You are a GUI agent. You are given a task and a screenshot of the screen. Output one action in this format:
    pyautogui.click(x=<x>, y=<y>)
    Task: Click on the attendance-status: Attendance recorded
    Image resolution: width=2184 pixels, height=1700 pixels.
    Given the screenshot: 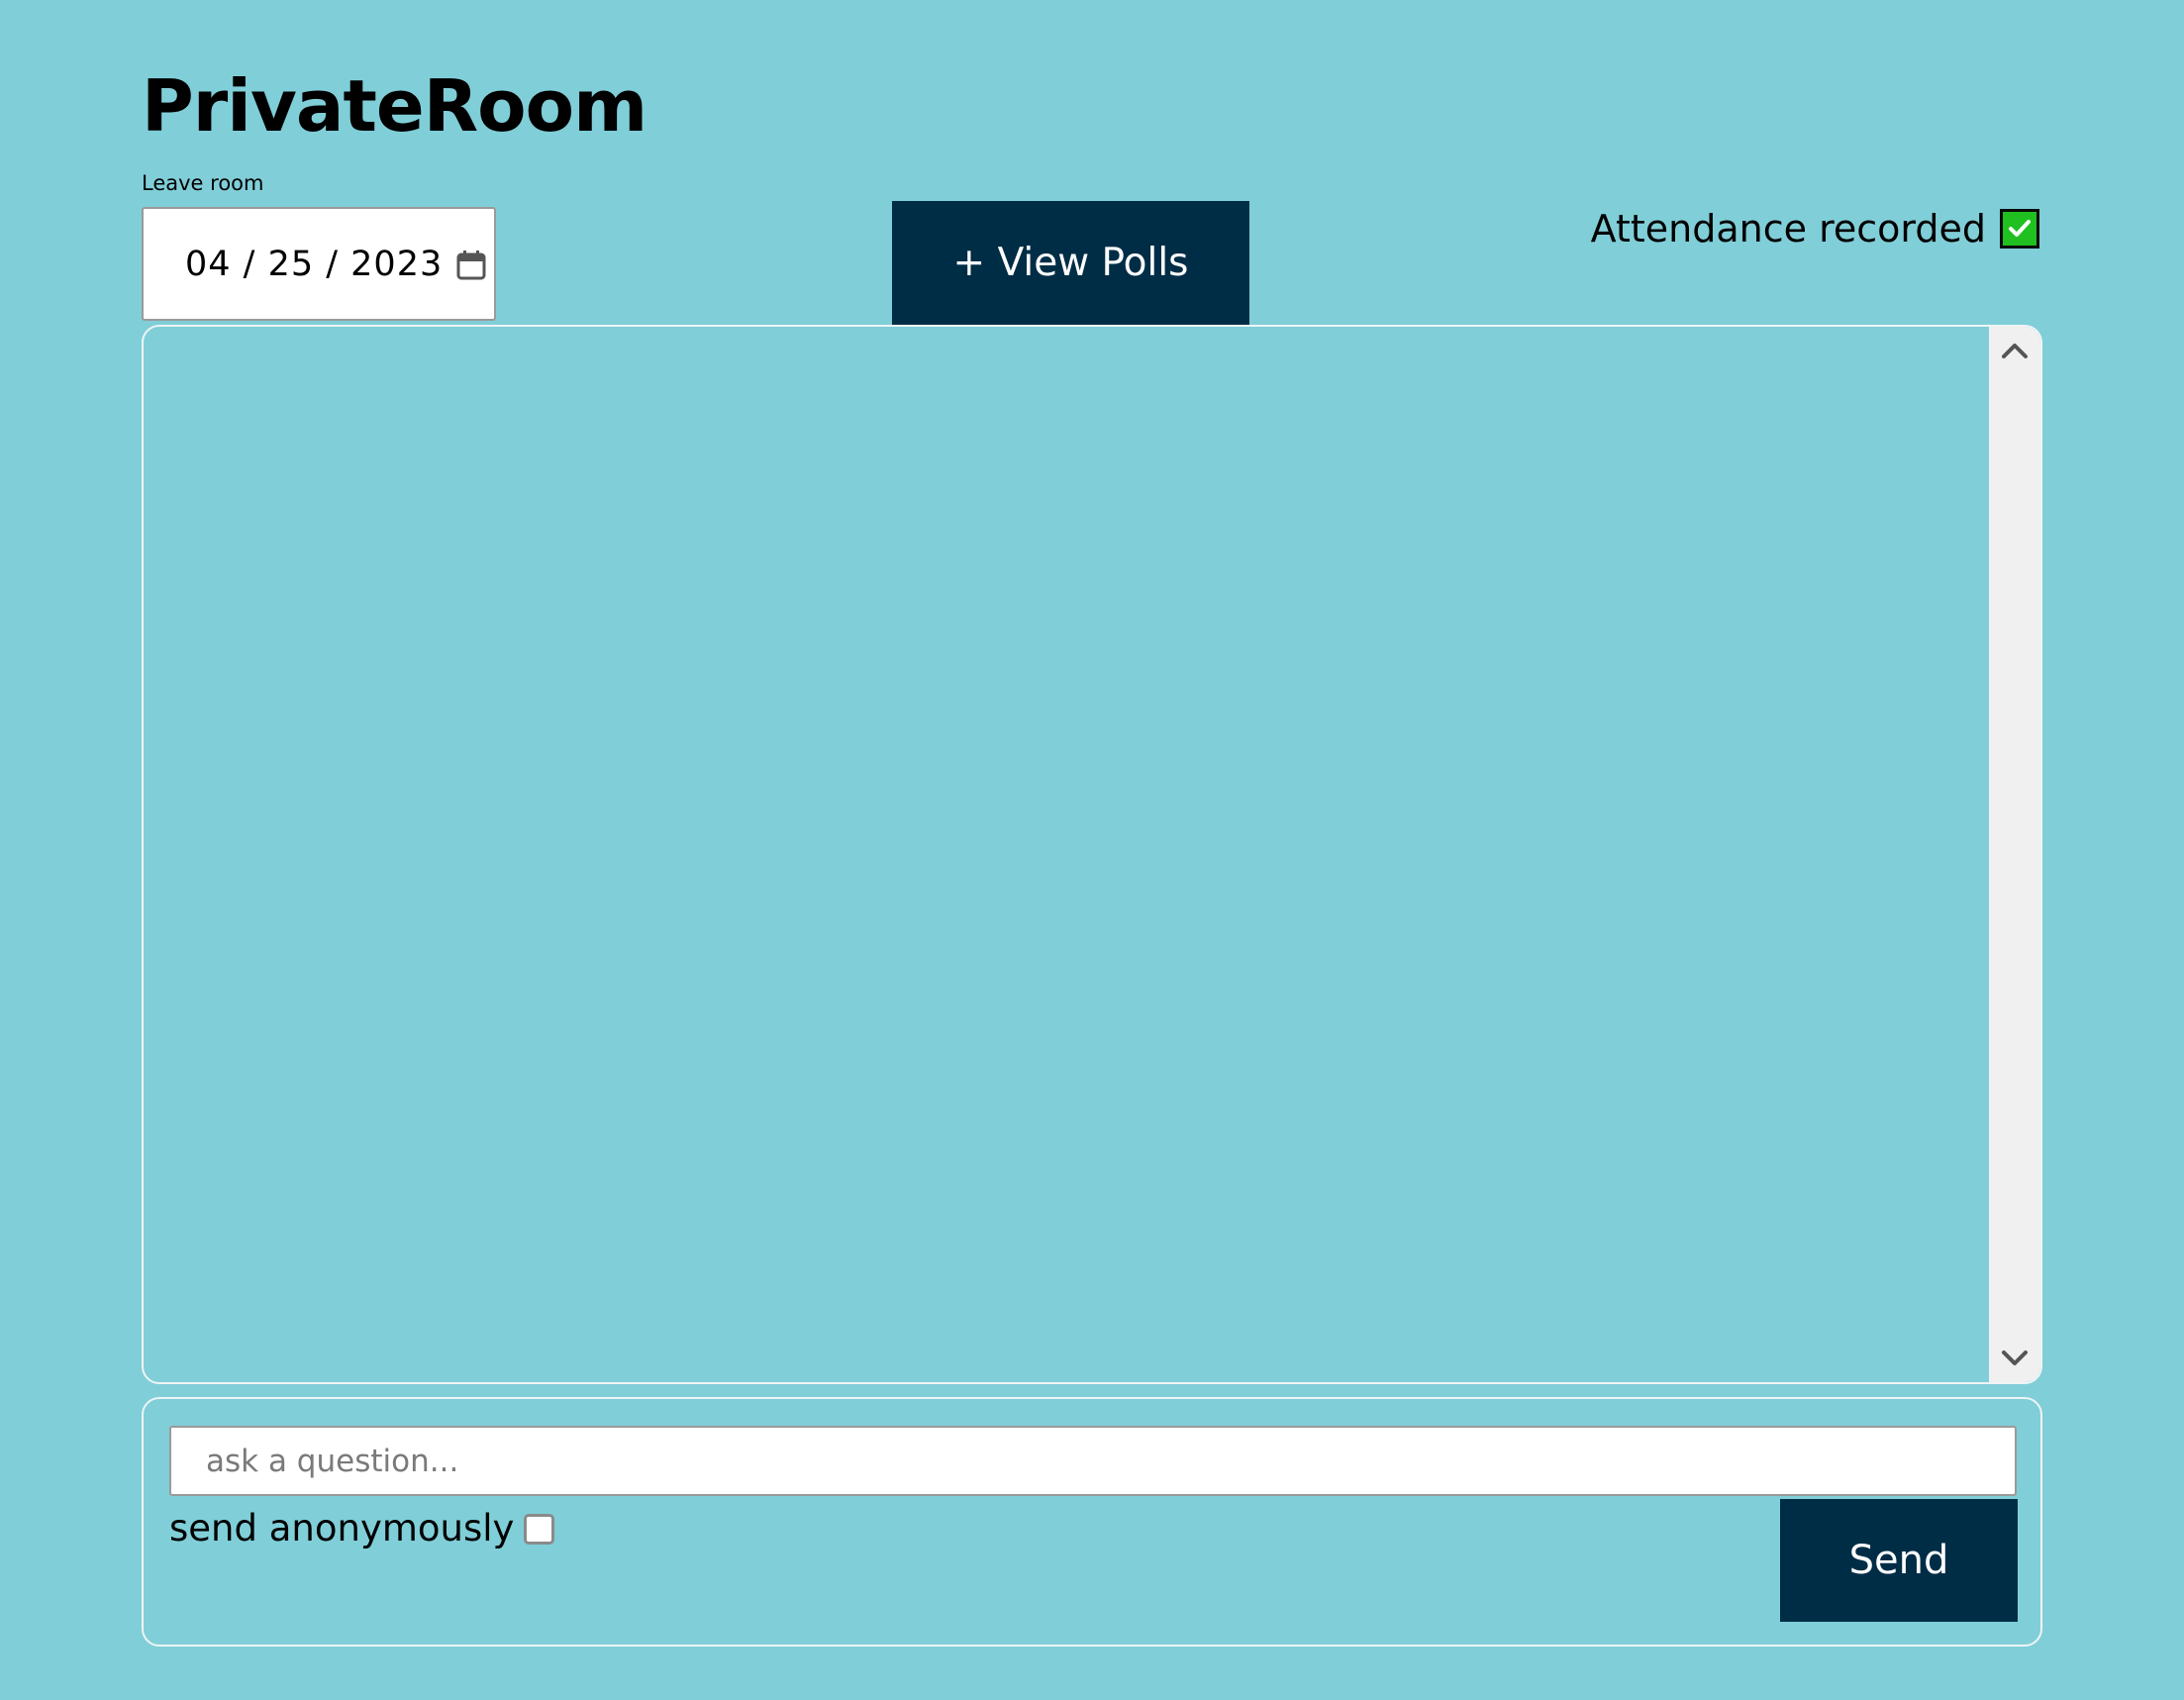 What is the action you would take?
    pyautogui.click(x=1815, y=228)
    